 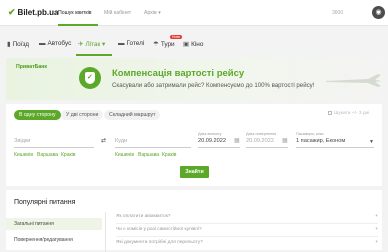 I want to click on quick-from-kishinev: Кишинів, so click(x=23, y=155).